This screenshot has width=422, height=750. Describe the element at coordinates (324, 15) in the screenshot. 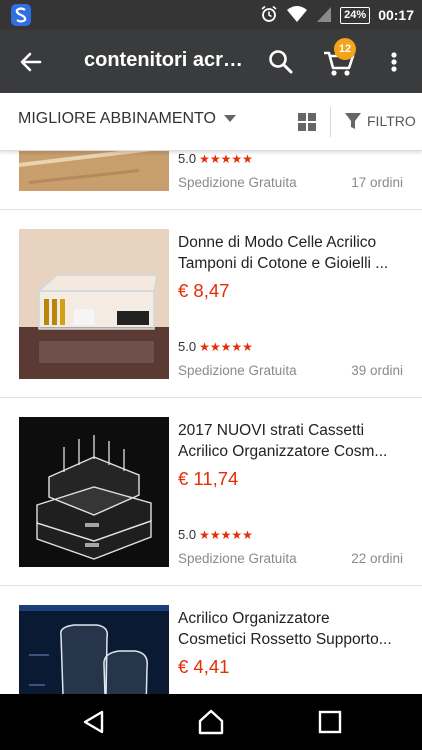

I see `signal-icon` at that location.